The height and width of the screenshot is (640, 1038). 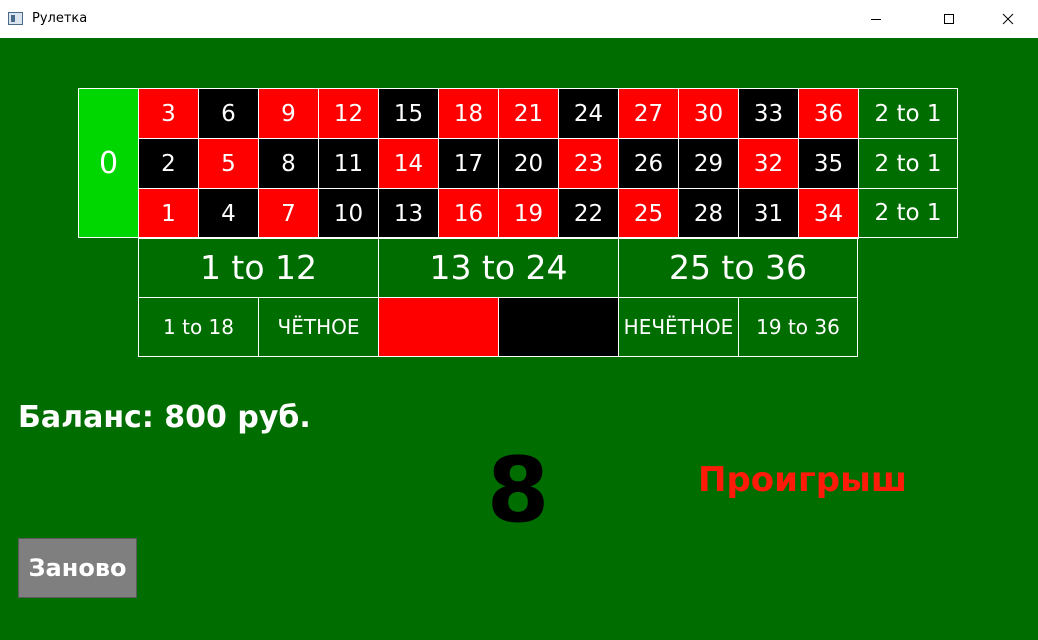 I want to click on number-cell: 7, so click(x=288, y=213).